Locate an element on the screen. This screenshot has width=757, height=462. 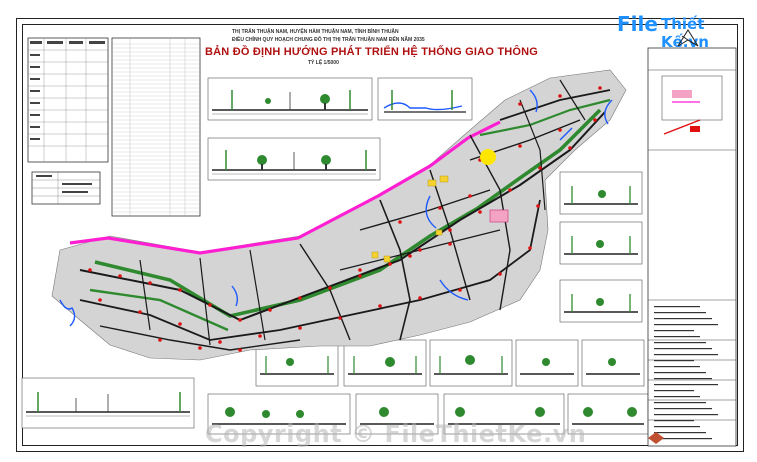
compass-north-icon is located at coordinates (688, 38).